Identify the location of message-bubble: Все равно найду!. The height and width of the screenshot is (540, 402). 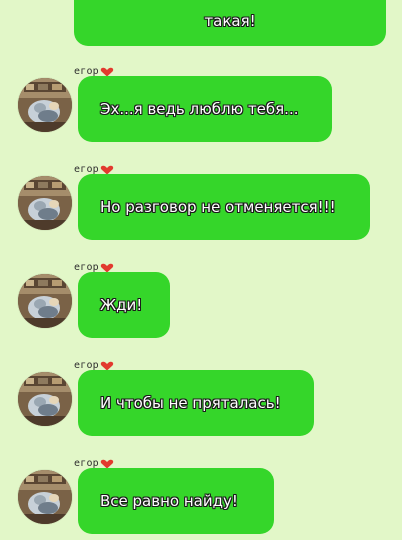
(176, 501).